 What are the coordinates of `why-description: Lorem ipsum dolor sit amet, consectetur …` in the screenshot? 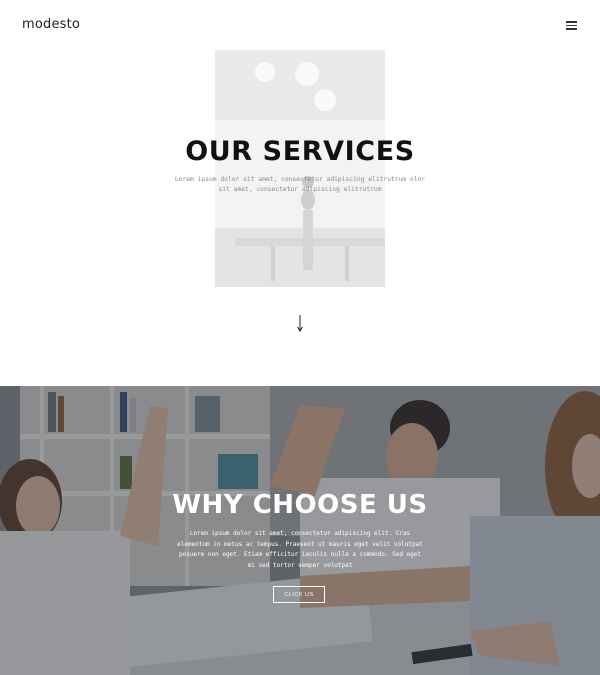 It's located at (300, 549).